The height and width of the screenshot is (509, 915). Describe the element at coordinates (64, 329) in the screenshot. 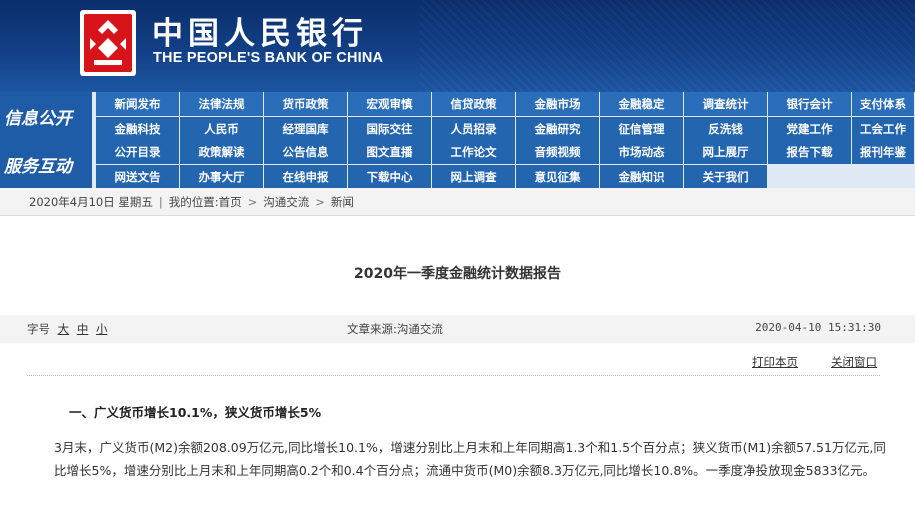

I see `font-size-large-link: 大` at that location.